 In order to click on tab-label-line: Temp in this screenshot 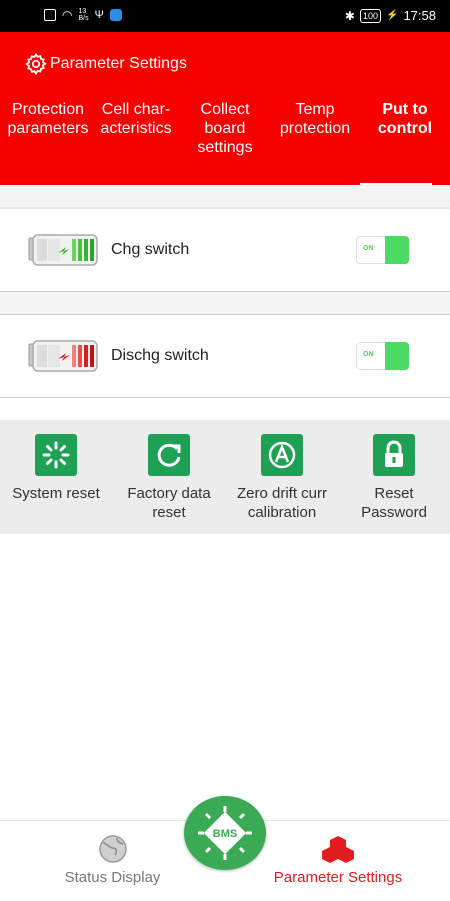, I will do `click(315, 109)`.